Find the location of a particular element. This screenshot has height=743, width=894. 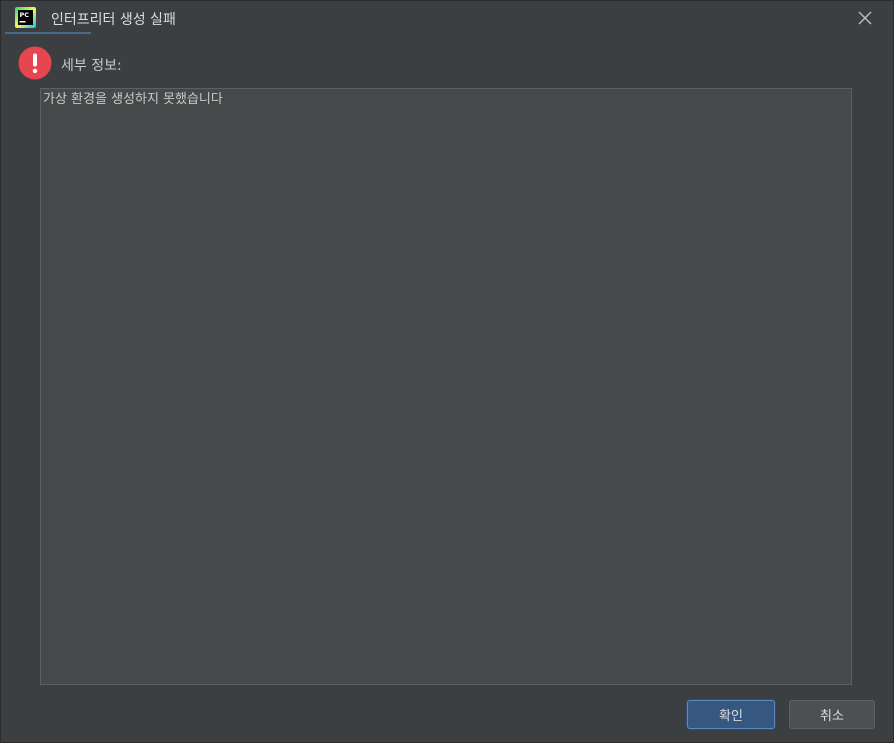

title-underline is located at coordinates (48, 33).